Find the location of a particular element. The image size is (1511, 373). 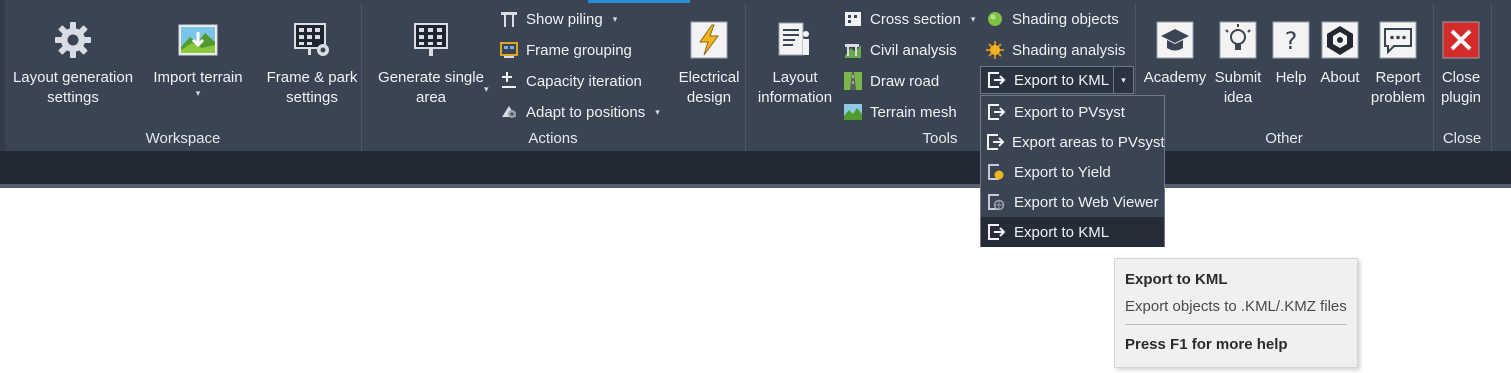

menu-item-label: Export to PVsyst is located at coordinates (1069, 112).